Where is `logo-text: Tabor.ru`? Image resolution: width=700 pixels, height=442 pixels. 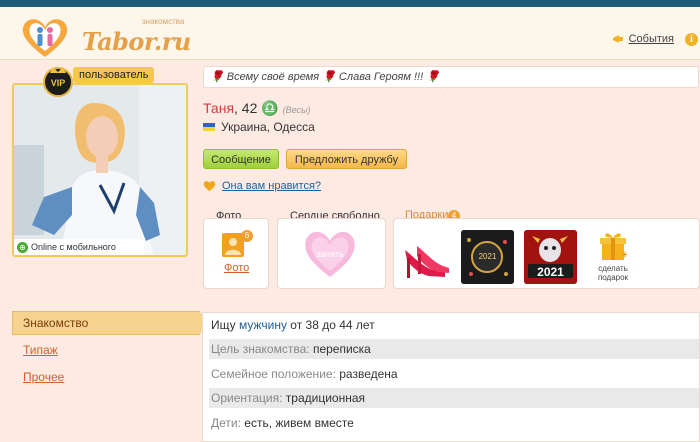 logo-text: Tabor.ru is located at coordinates (136, 41).